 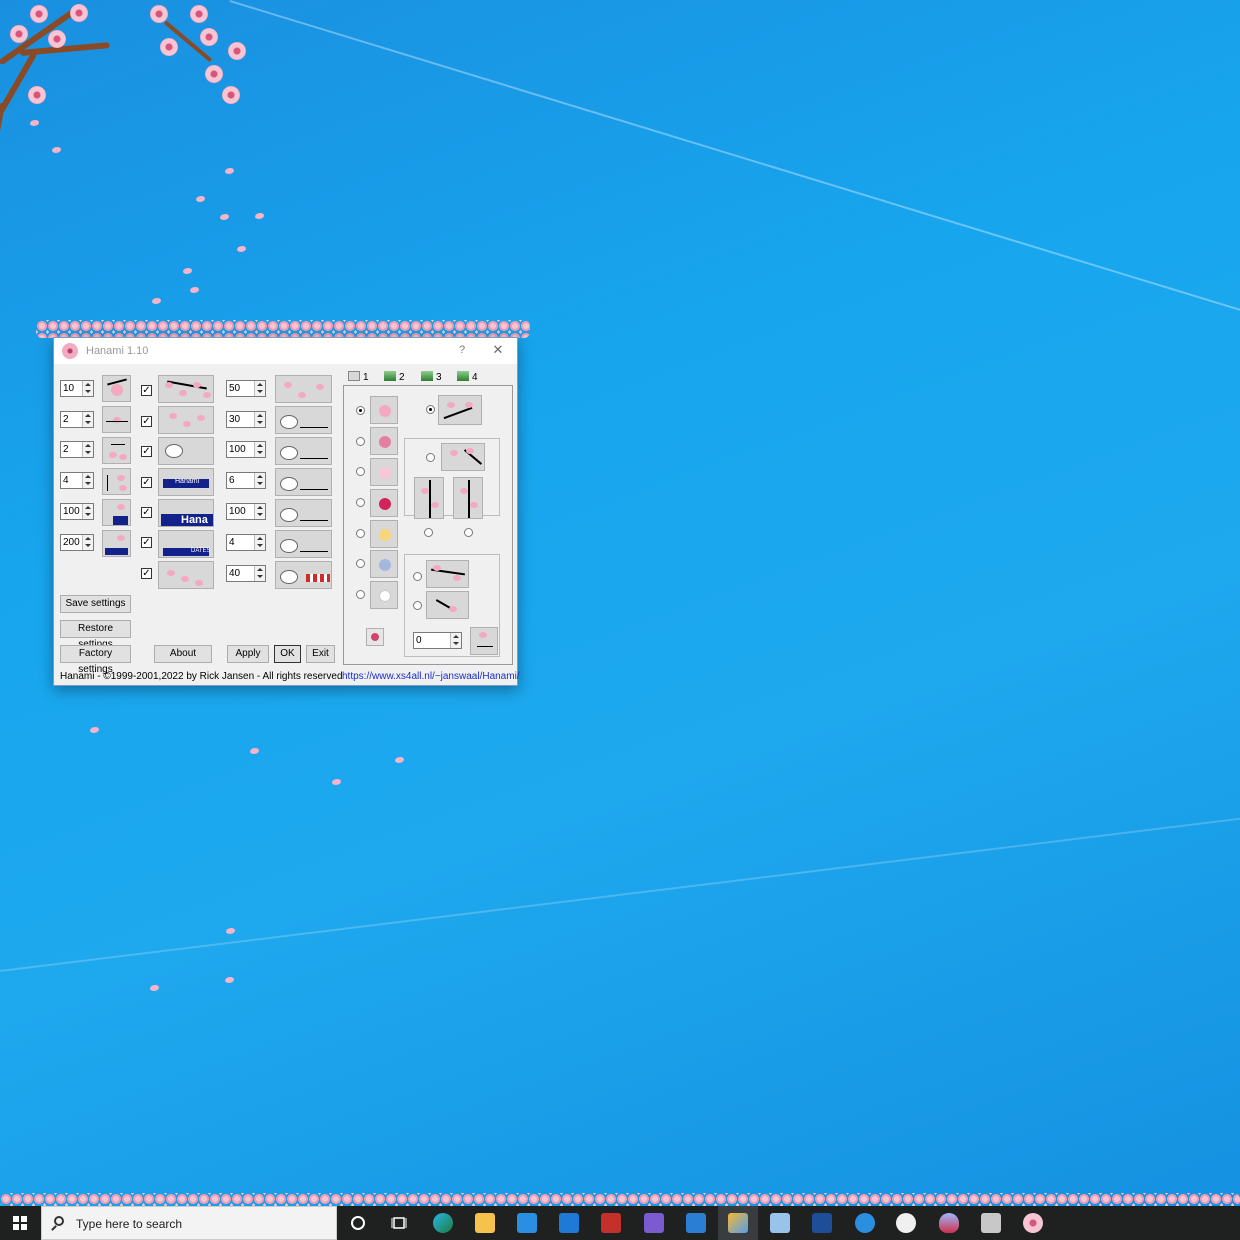 What do you see at coordinates (201, 551) in the screenshot?
I see `dates-text: DATES` at bounding box center [201, 551].